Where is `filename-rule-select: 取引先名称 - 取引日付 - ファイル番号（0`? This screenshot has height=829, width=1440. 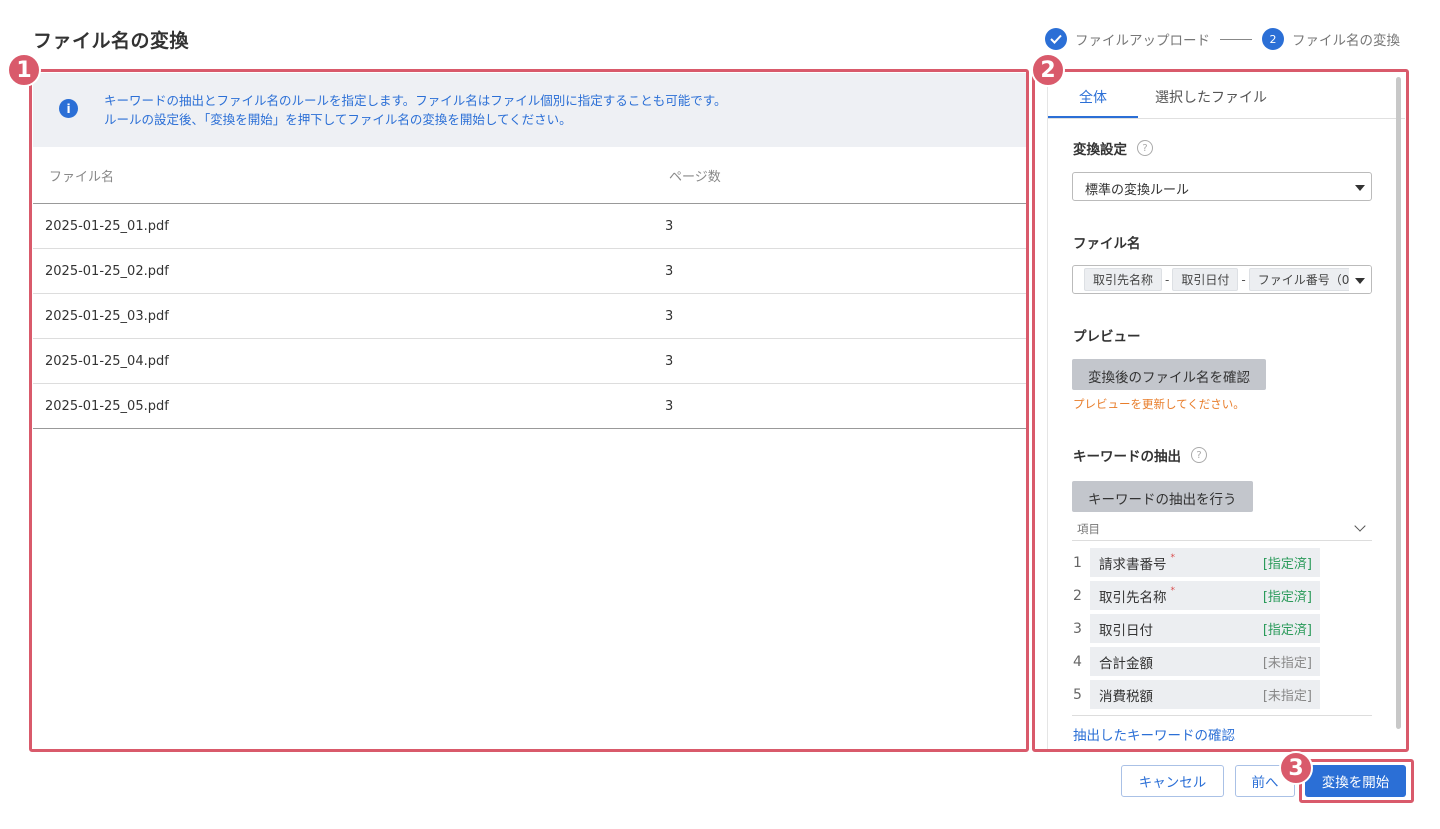 filename-rule-select: 取引先名称 - 取引日付 - ファイル番号（0 is located at coordinates (1222, 279).